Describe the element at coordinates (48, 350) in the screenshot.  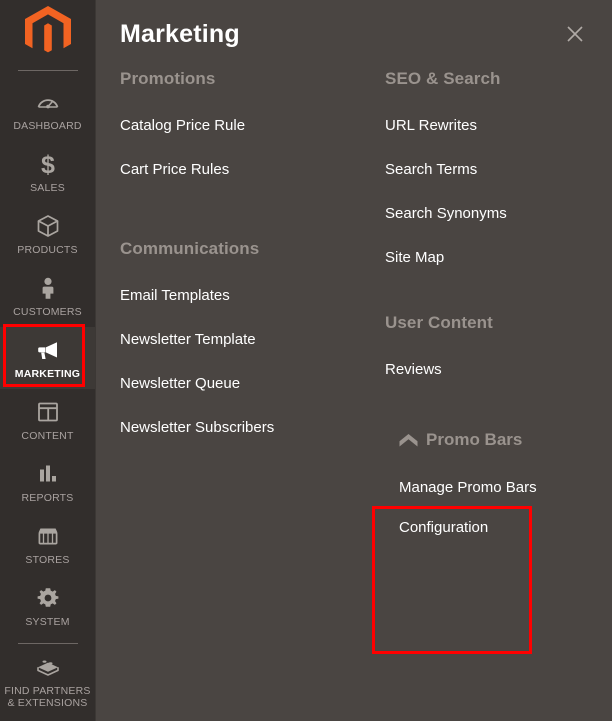
I see `megaphone-icon` at that location.